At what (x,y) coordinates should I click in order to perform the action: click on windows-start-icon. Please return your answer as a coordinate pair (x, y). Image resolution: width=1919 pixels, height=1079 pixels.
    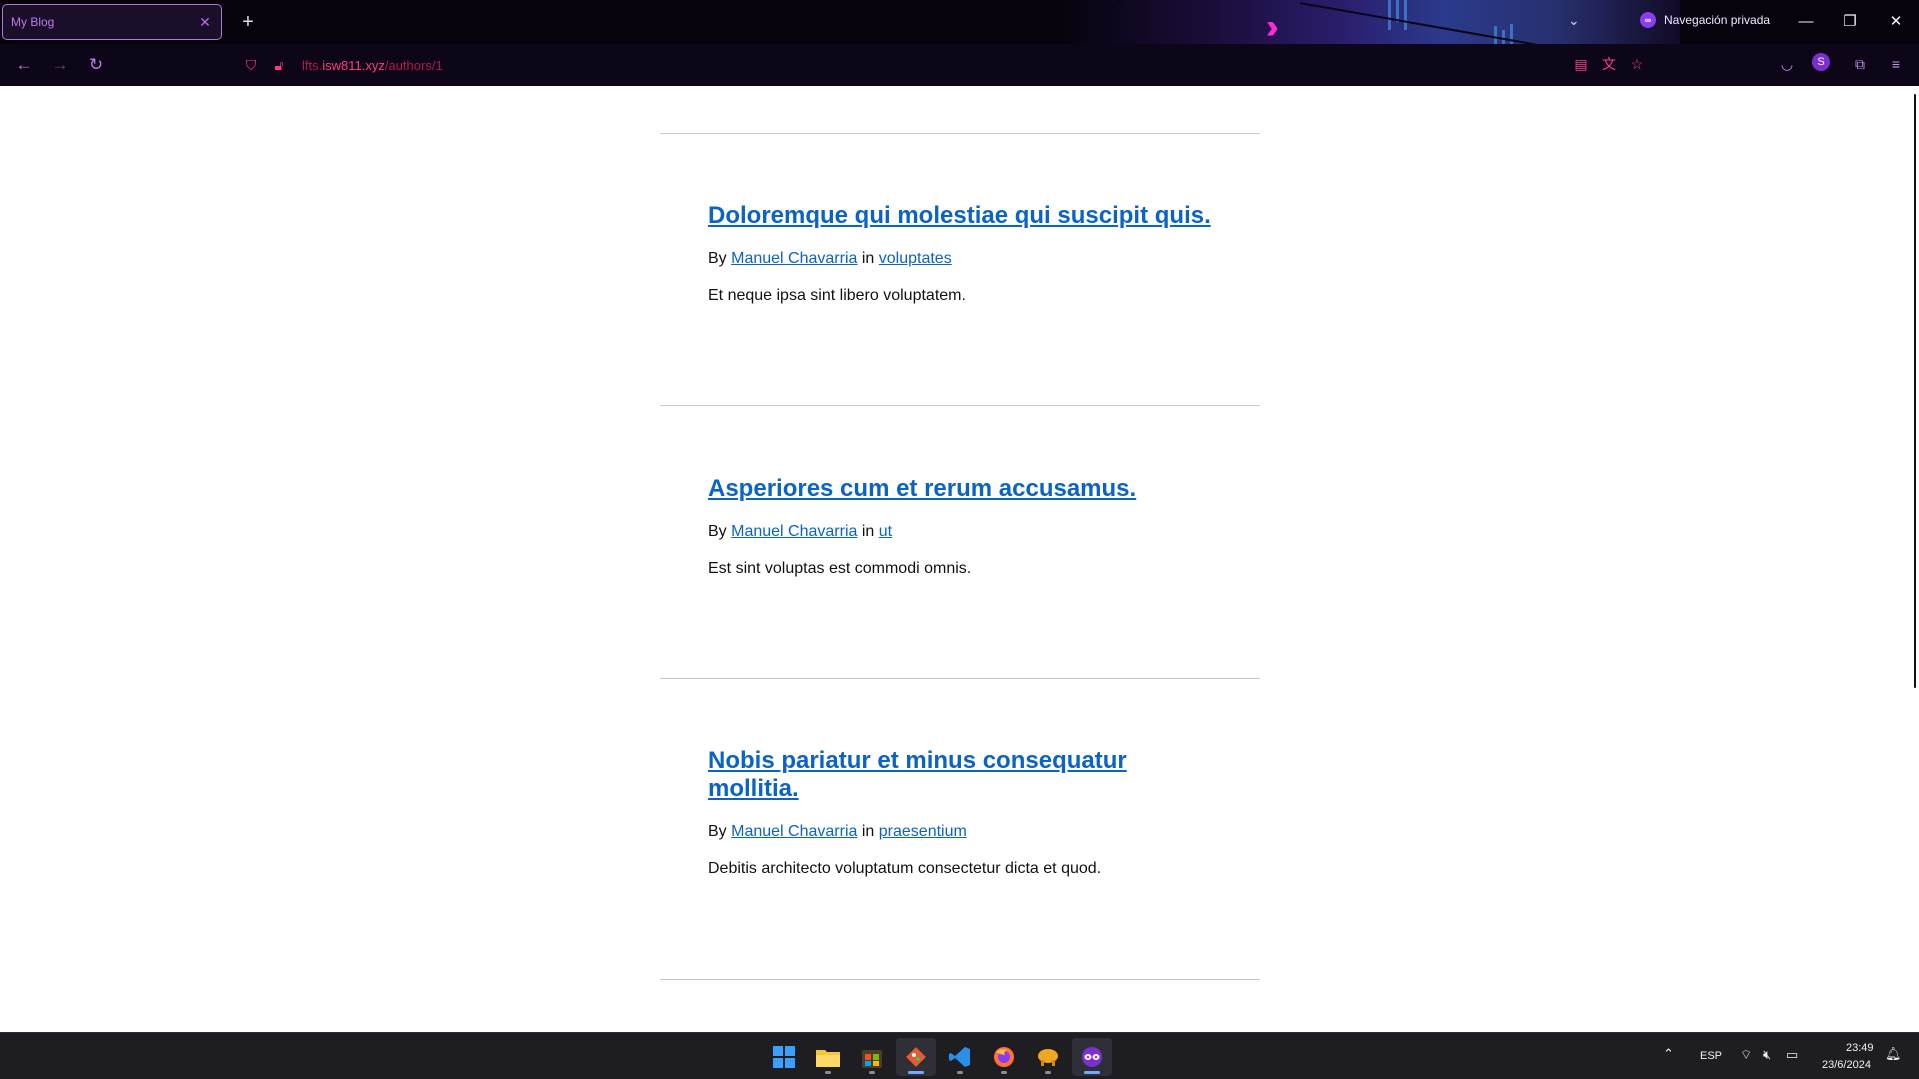
    Looking at the image, I should click on (784, 1057).